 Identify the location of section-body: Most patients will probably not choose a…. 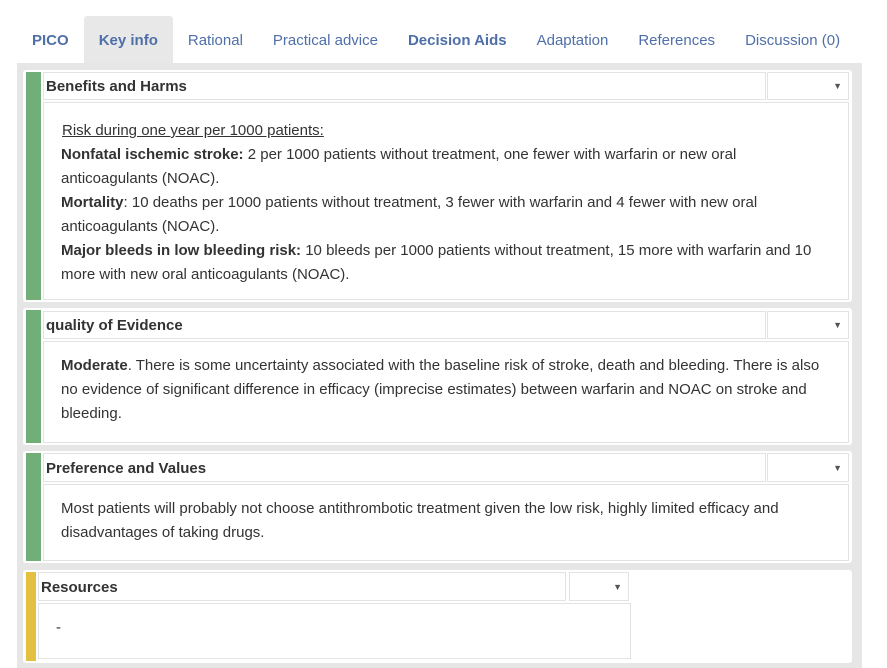
(446, 522).